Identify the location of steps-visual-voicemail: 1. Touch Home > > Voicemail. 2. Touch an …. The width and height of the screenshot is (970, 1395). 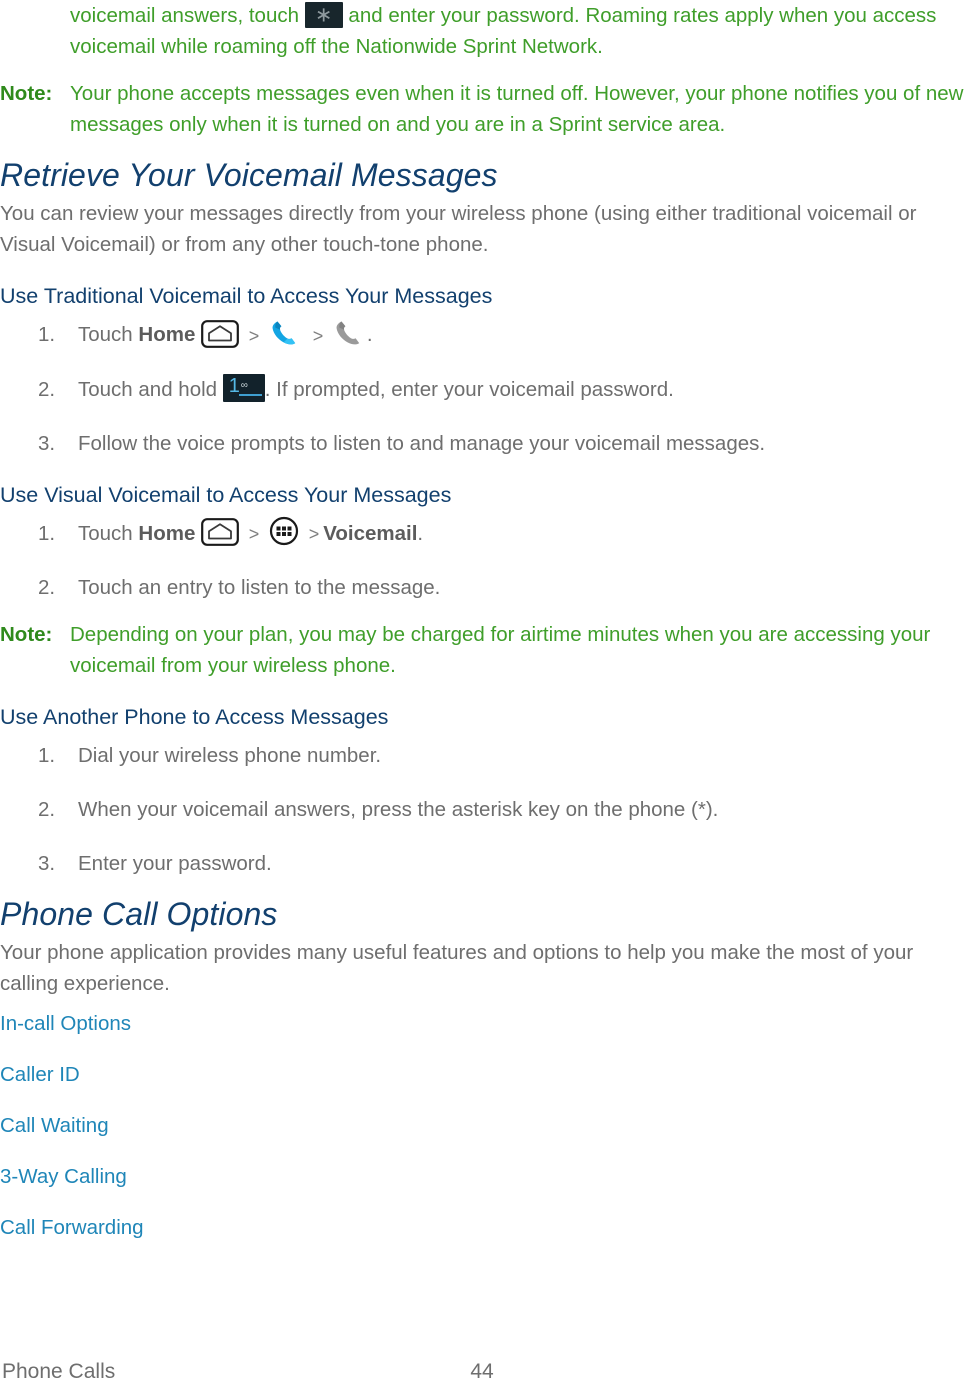
(484, 560).